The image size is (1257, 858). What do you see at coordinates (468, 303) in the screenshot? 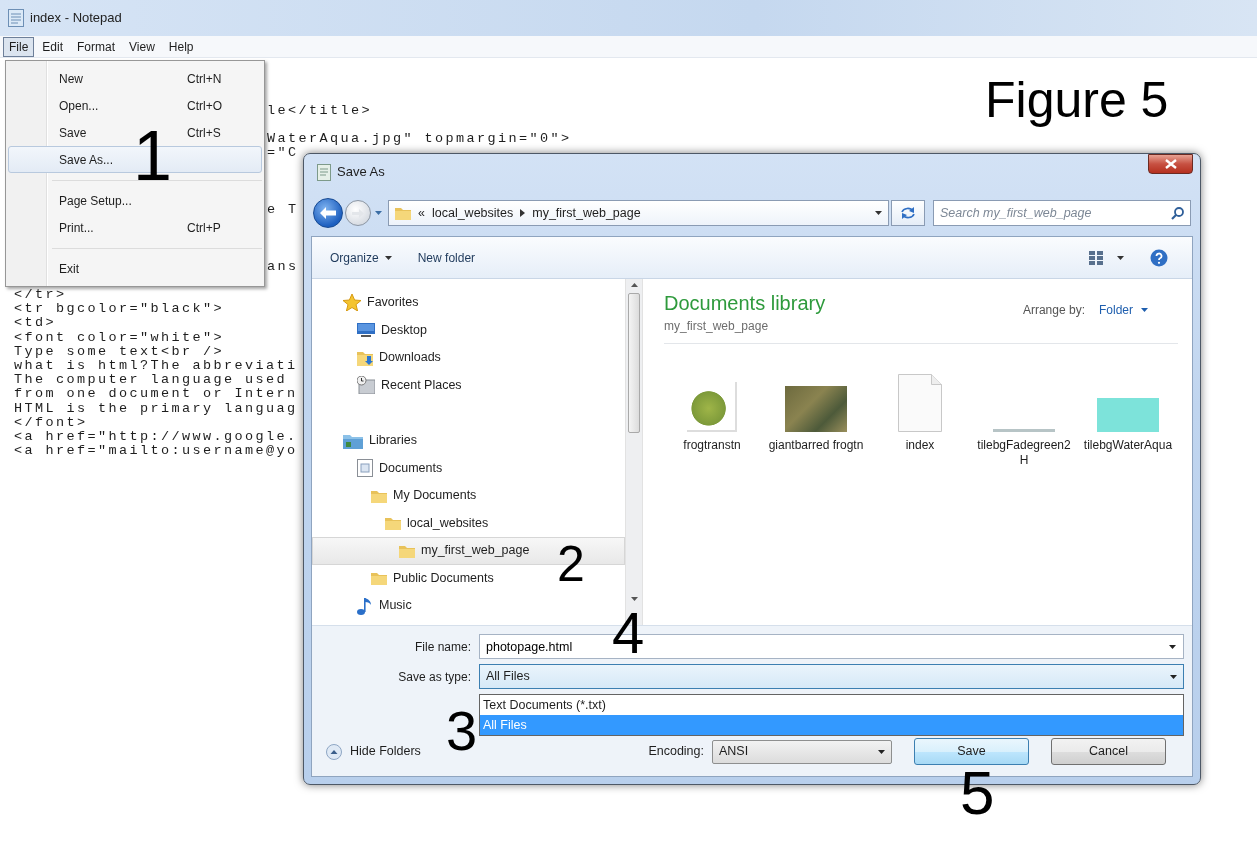
I see `tree-item: Favorites` at bounding box center [468, 303].